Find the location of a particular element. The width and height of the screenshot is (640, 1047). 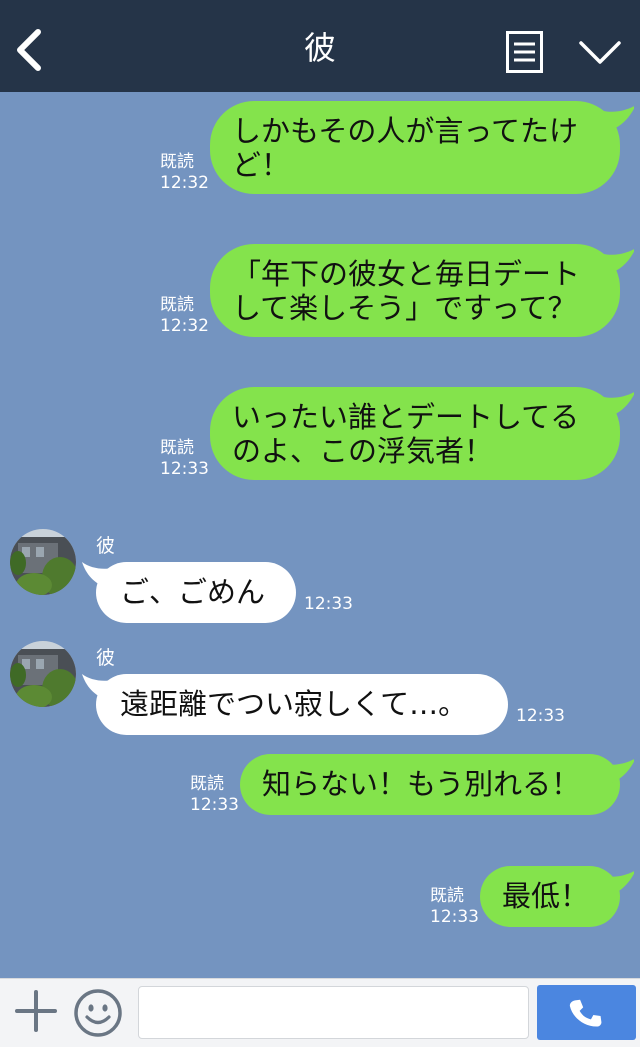

message-input is located at coordinates (333, 1012).